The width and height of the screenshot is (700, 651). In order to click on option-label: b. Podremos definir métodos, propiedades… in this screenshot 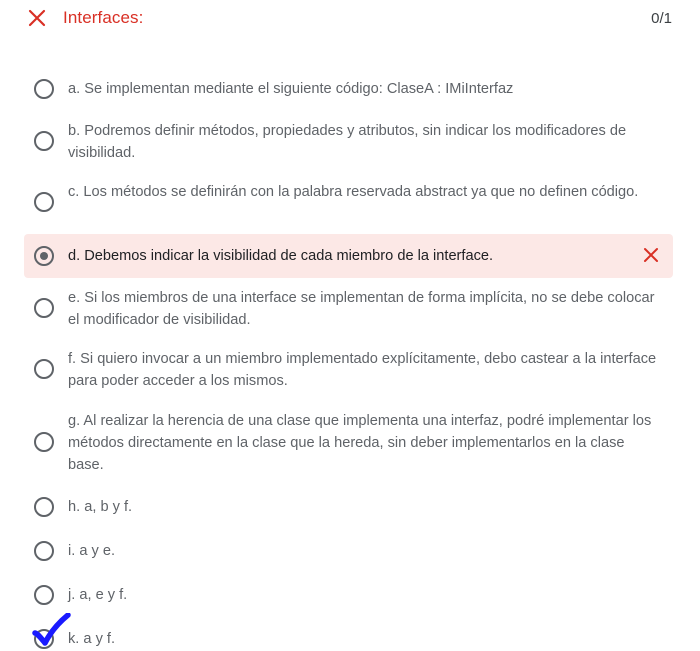, I will do `click(347, 142)`.